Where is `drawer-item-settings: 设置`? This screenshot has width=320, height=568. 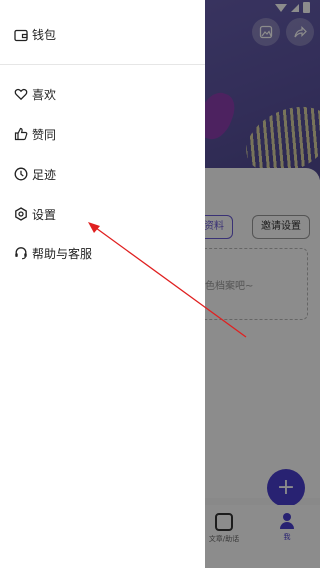 drawer-item-settings: 设置 is located at coordinates (35, 214).